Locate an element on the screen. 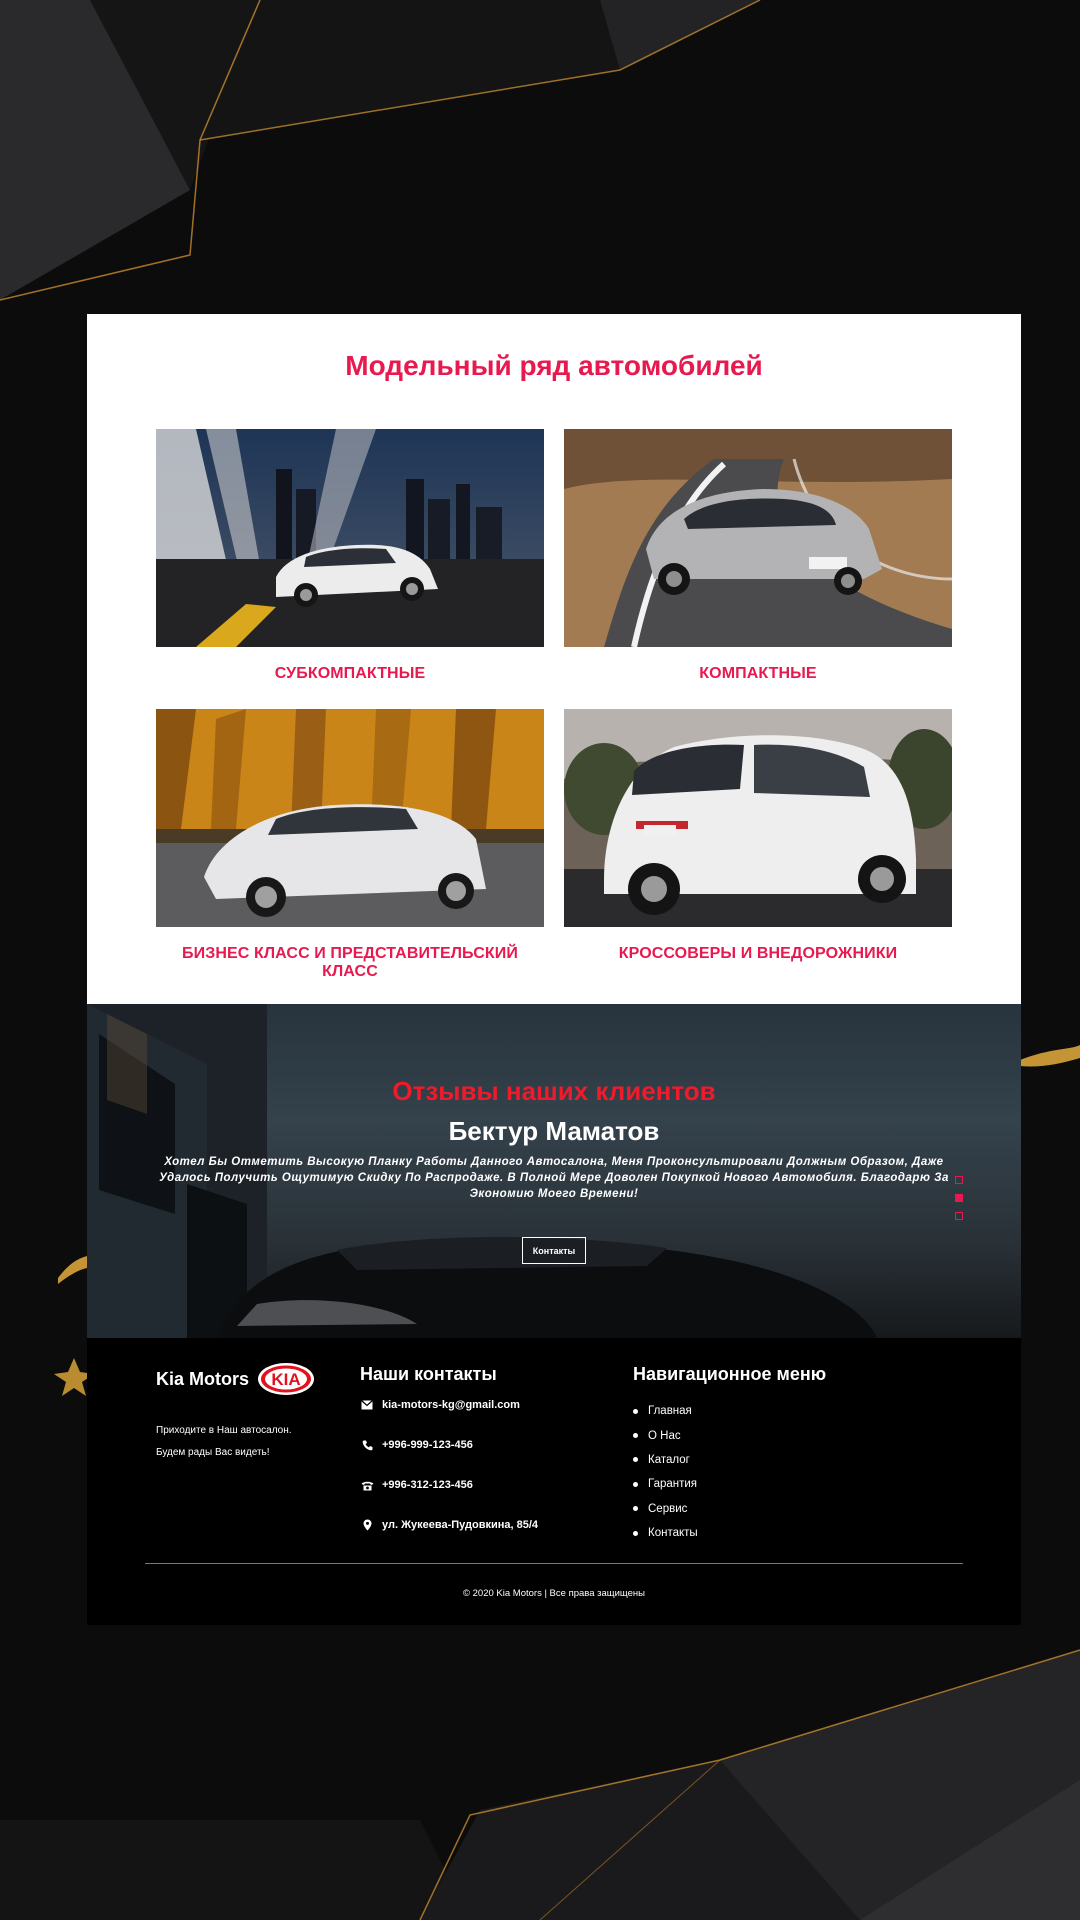 The width and height of the screenshot is (1080, 1920). business-car-photo is located at coordinates (350, 818).